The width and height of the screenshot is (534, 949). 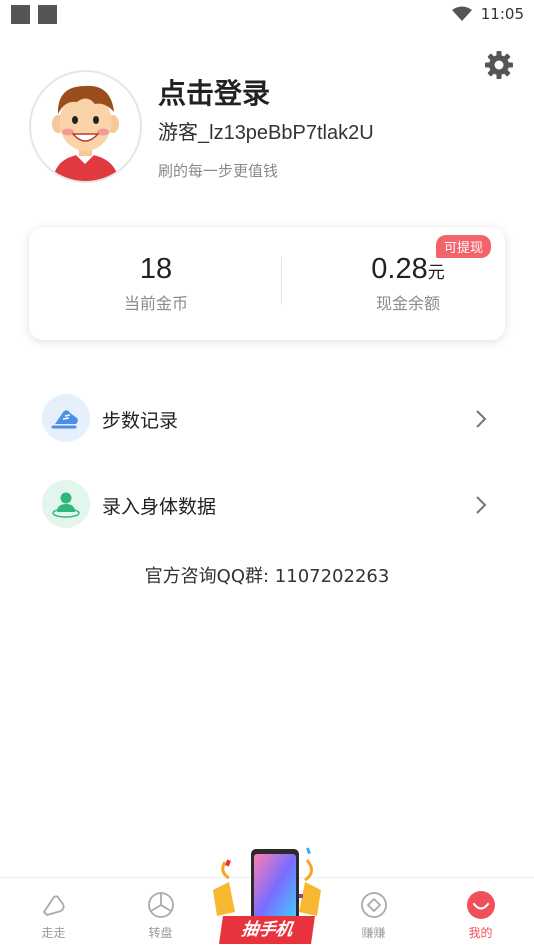 I want to click on lottery-label: 抽手机, so click(x=267, y=930).